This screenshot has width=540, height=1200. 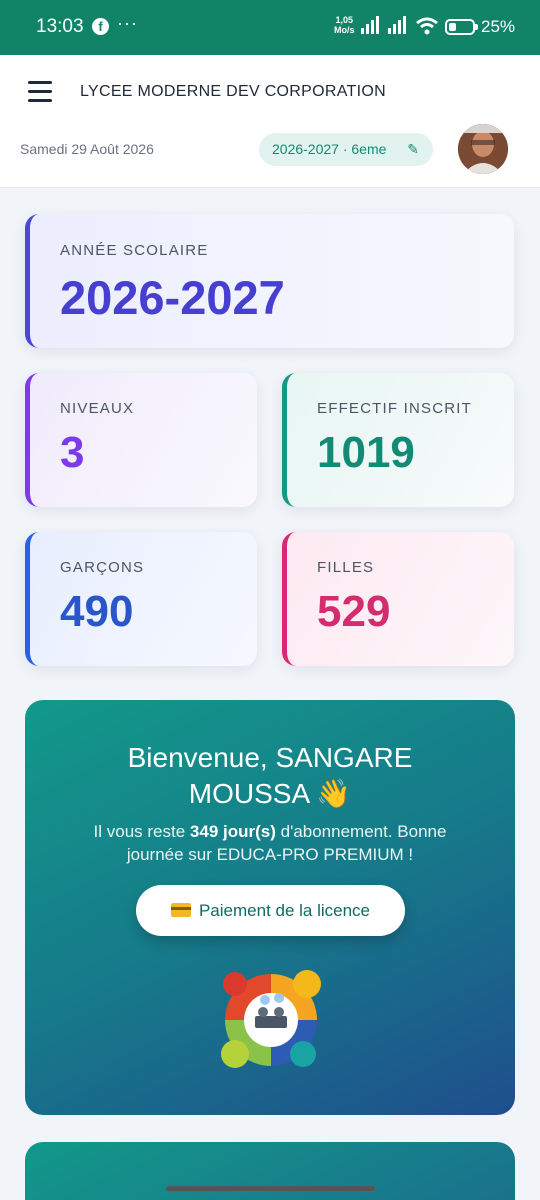 I want to click on boys-card: GARÇONS 490, so click(x=141, y=599).